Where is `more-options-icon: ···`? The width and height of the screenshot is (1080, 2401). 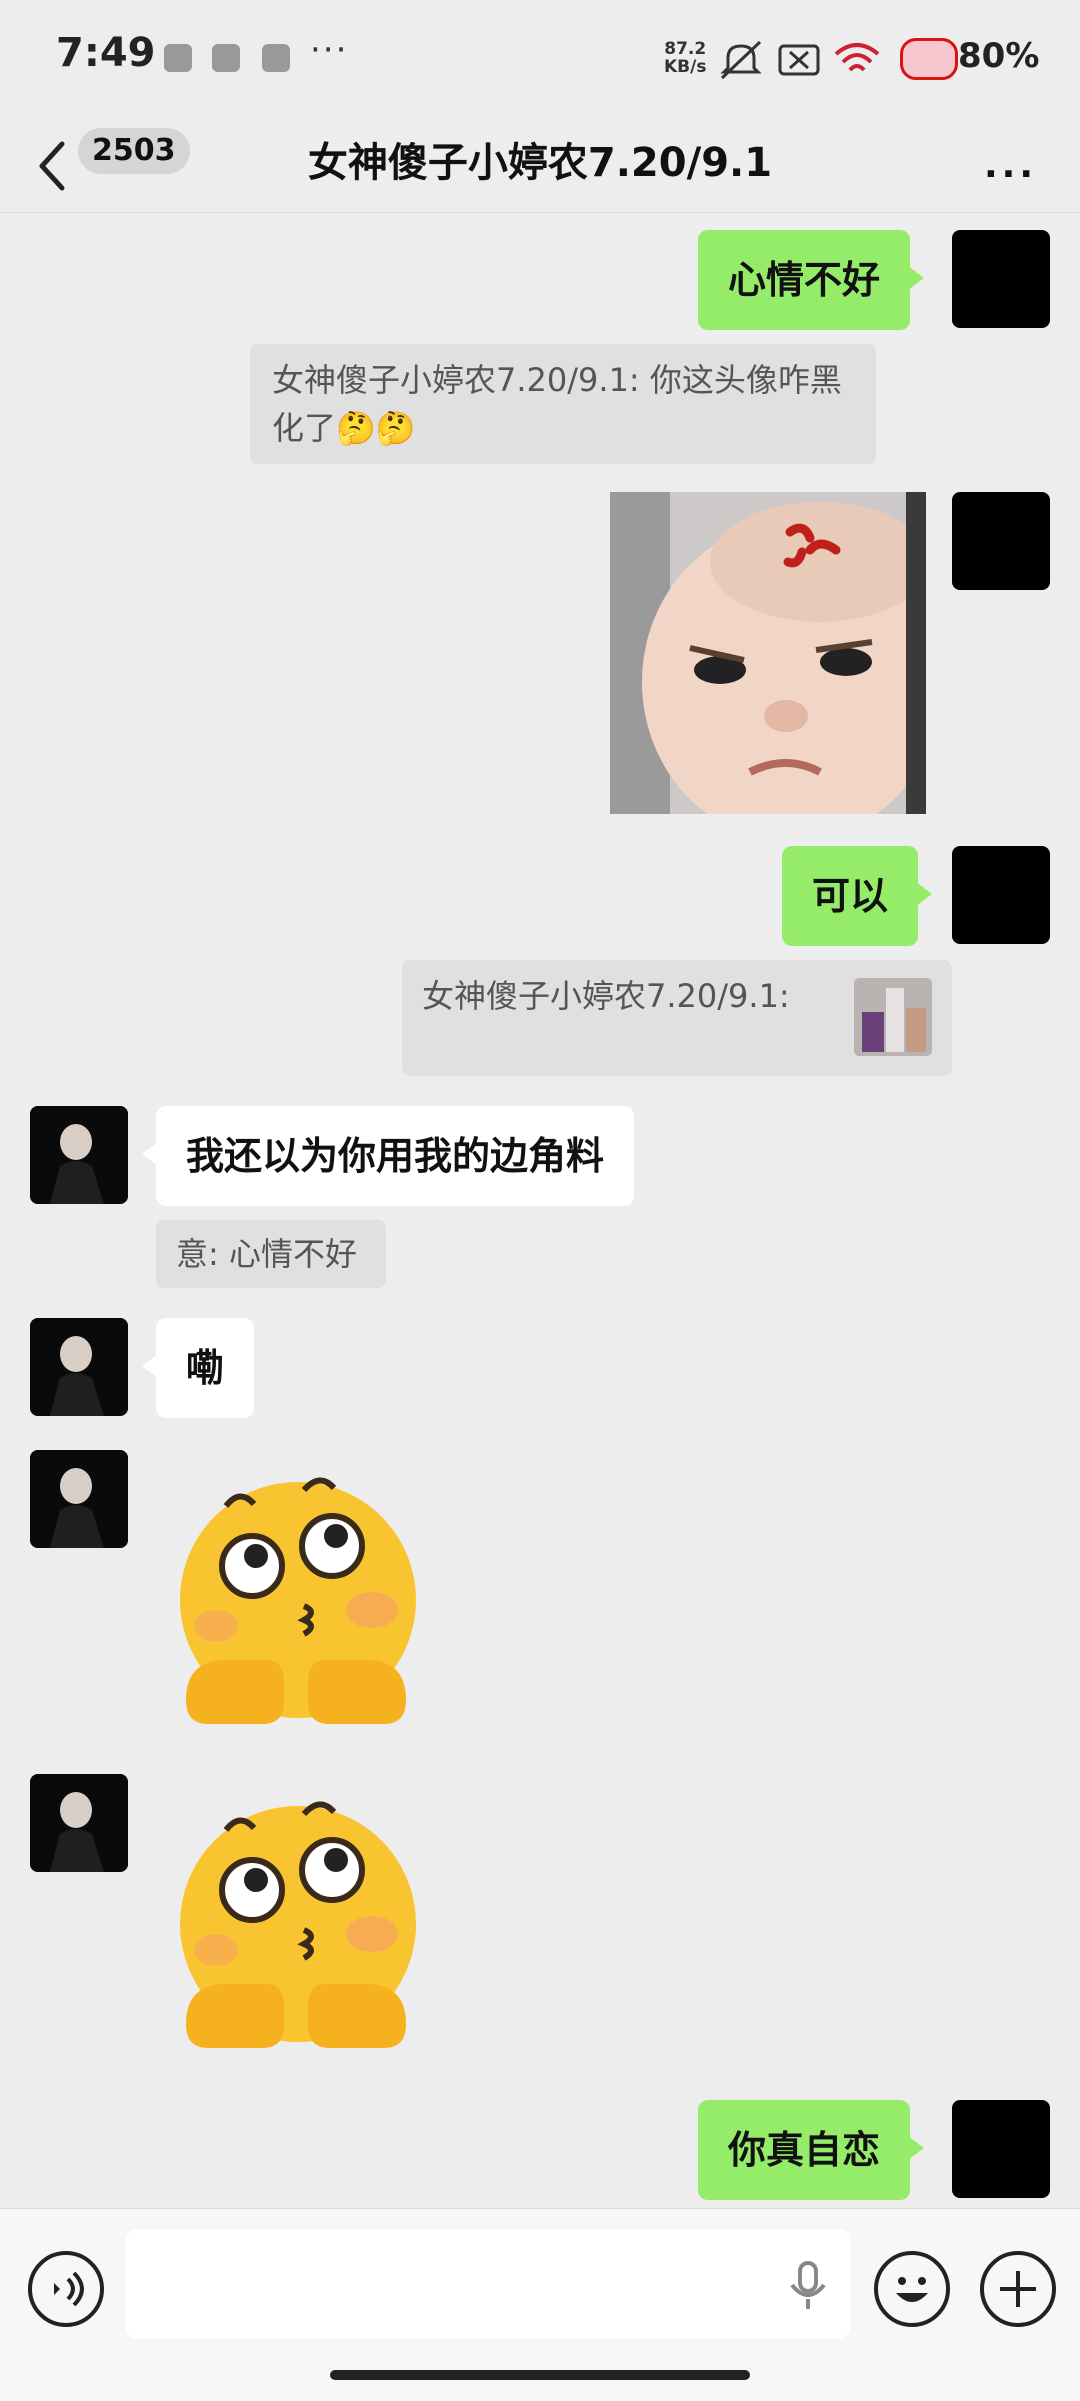
more-options-icon: ··· is located at coordinates (1010, 174).